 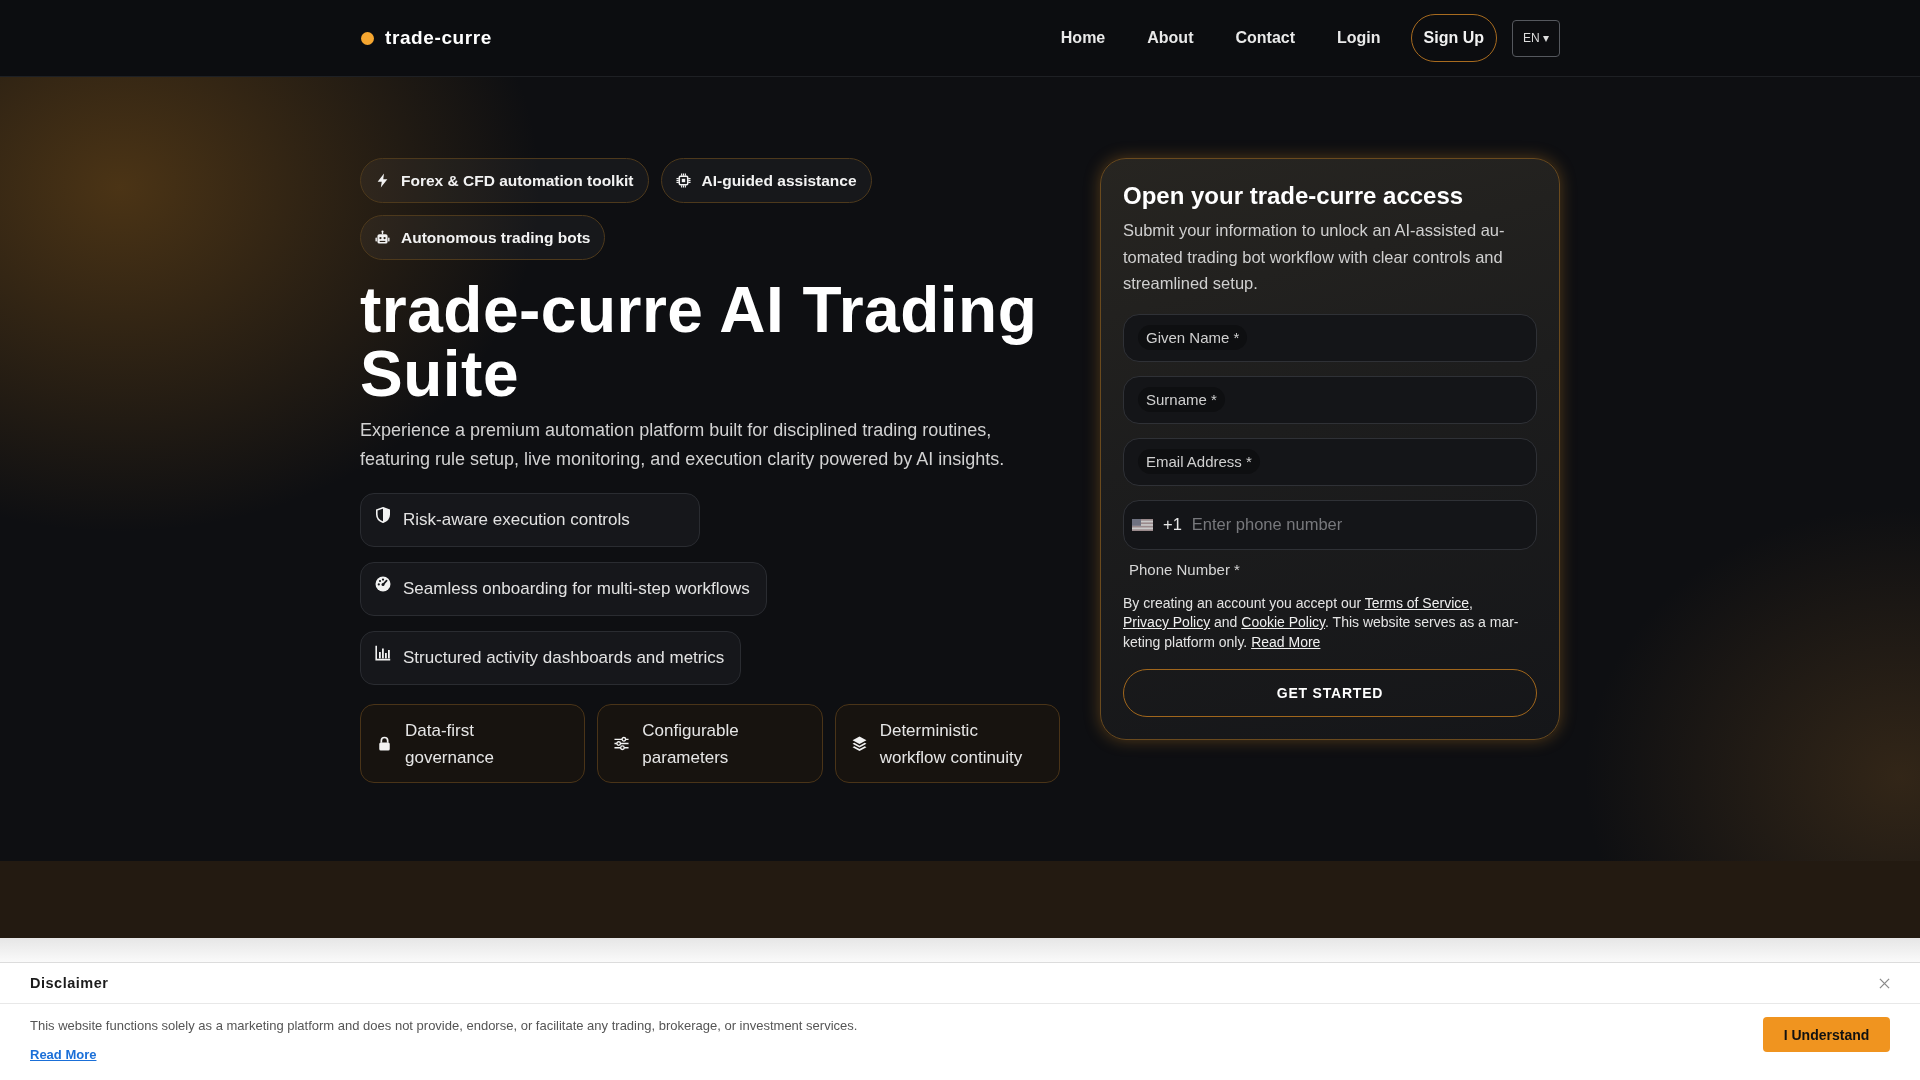 What do you see at coordinates (1172, 524) in the screenshot?
I see `country-code: +1` at bounding box center [1172, 524].